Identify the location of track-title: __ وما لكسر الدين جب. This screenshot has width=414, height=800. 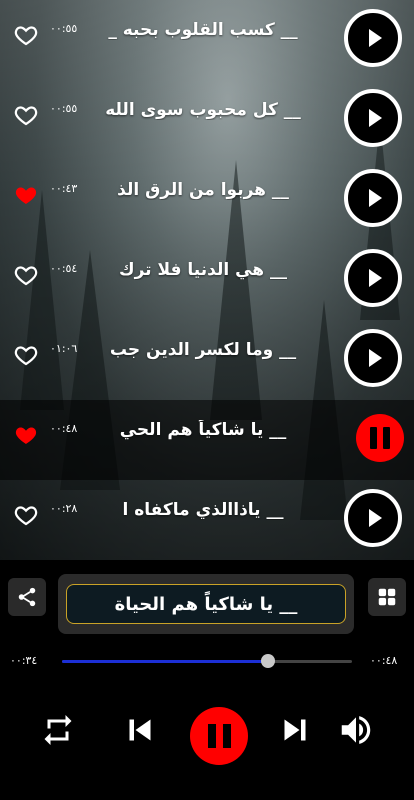
(203, 350).